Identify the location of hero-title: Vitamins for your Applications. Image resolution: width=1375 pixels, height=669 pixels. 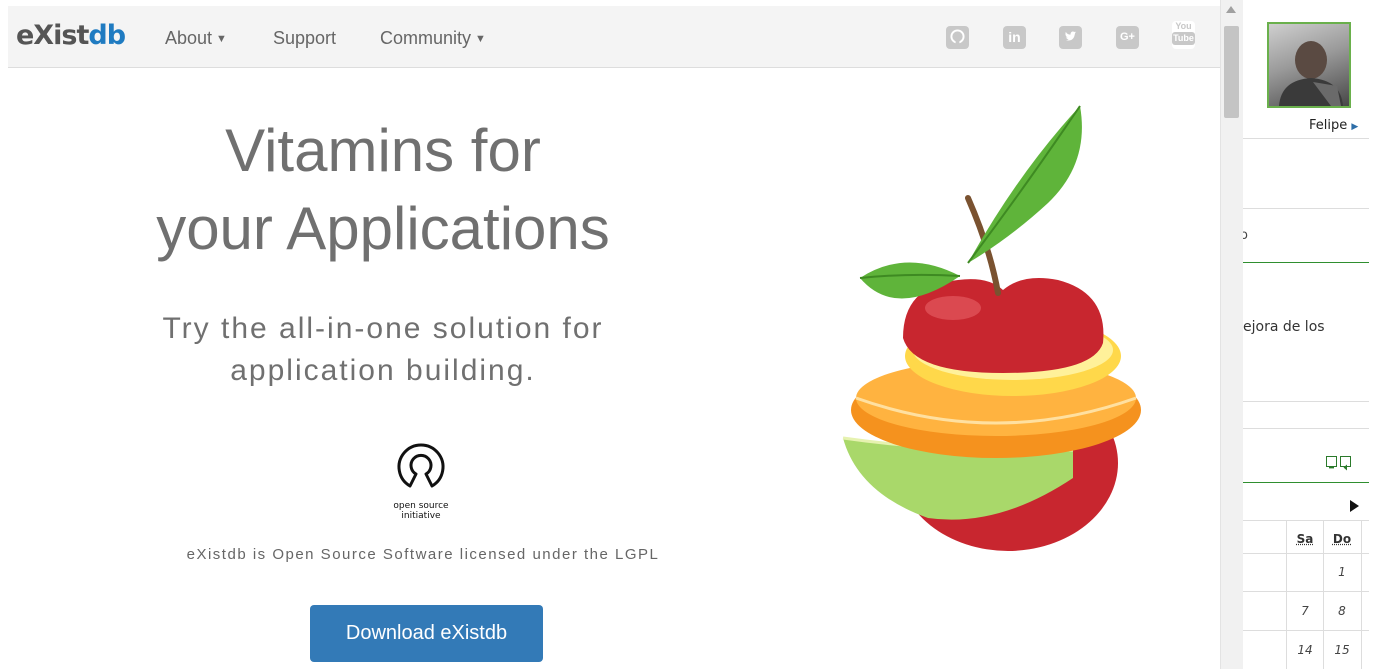
(383, 190).